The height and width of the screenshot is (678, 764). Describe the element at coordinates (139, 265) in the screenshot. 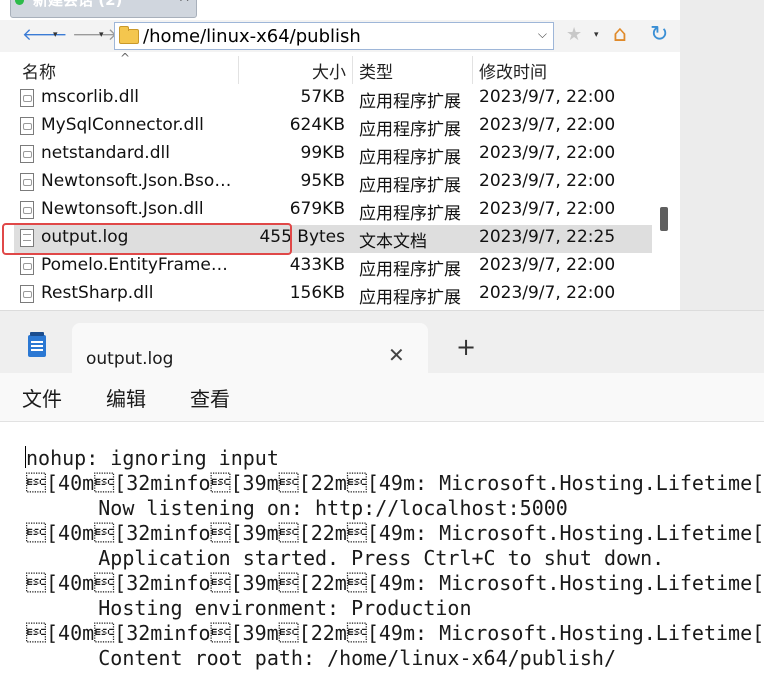

I see `file-name: Pomelo.EntityFrameworkCore.MySql.dll` at that location.